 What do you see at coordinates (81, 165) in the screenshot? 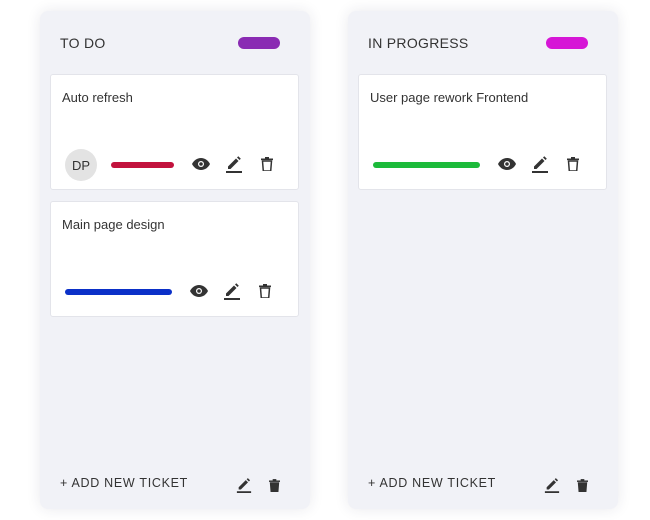
I see `avatar: DP` at bounding box center [81, 165].